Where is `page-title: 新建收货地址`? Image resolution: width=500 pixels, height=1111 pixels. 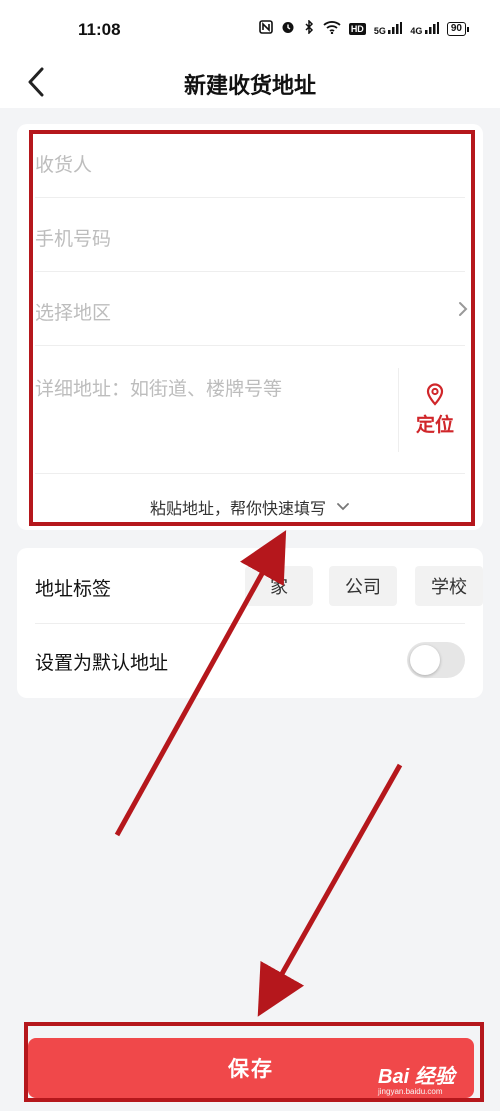
page-title: 新建收货地址 is located at coordinates (249, 86).